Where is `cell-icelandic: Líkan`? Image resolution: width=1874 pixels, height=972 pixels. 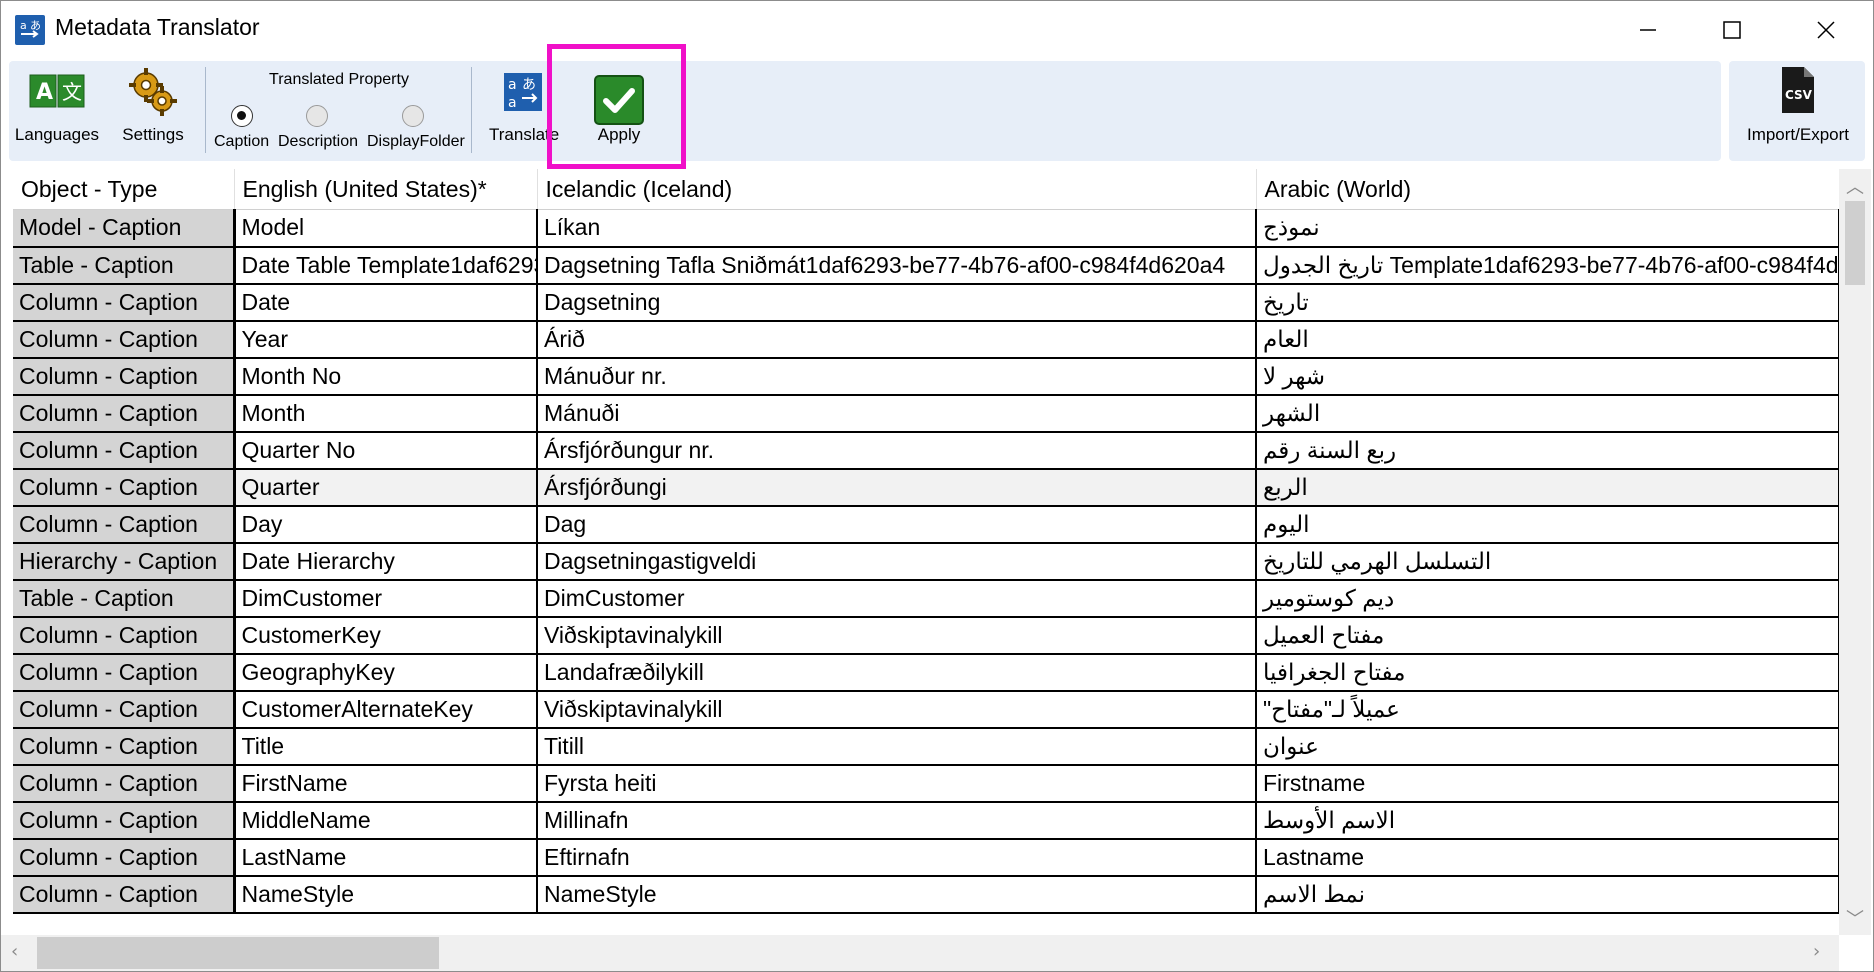 cell-icelandic: Líkan is located at coordinates (897, 228).